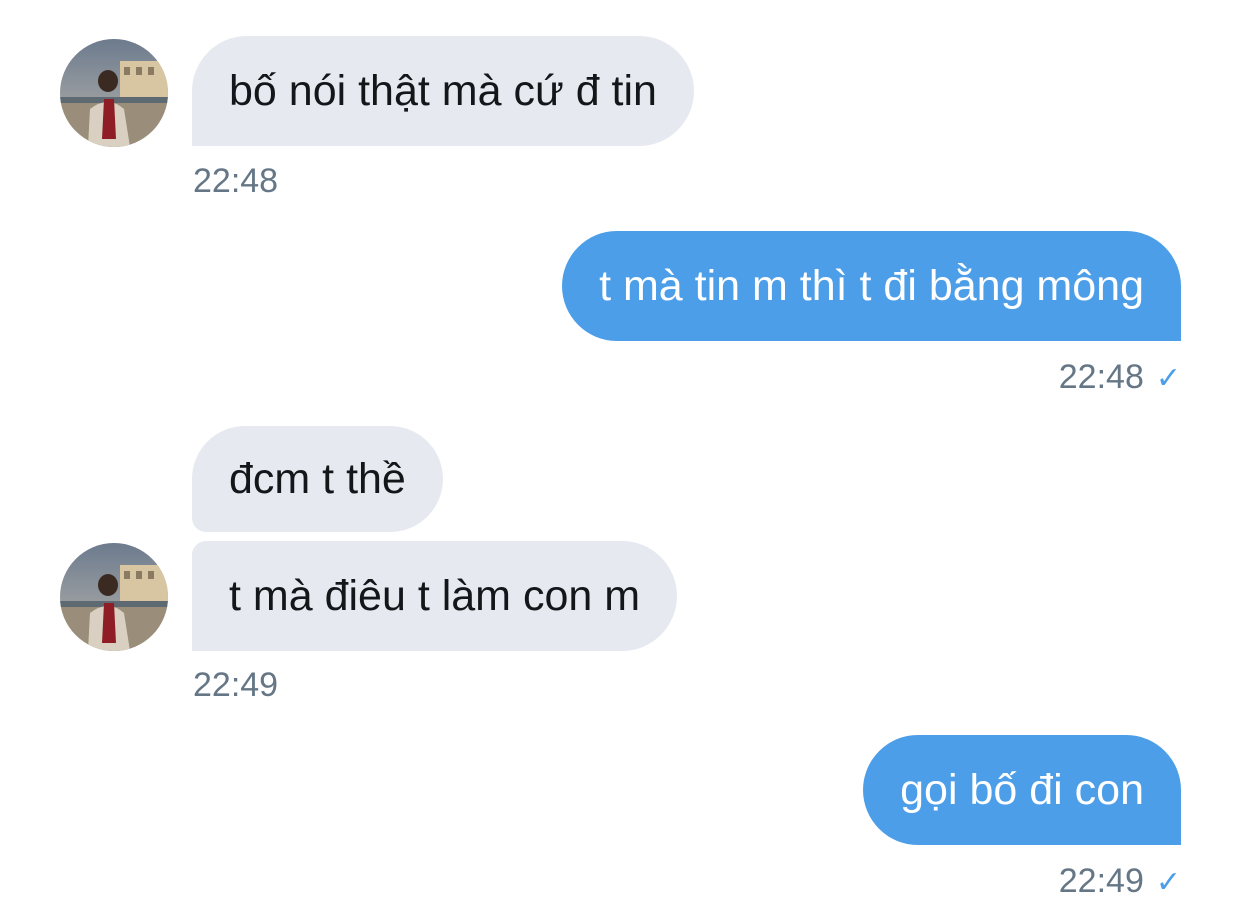 The width and height of the screenshot is (1242, 919). I want to click on message-bubble-incoming: t mà điêu t làm con m, so click(435, 596).